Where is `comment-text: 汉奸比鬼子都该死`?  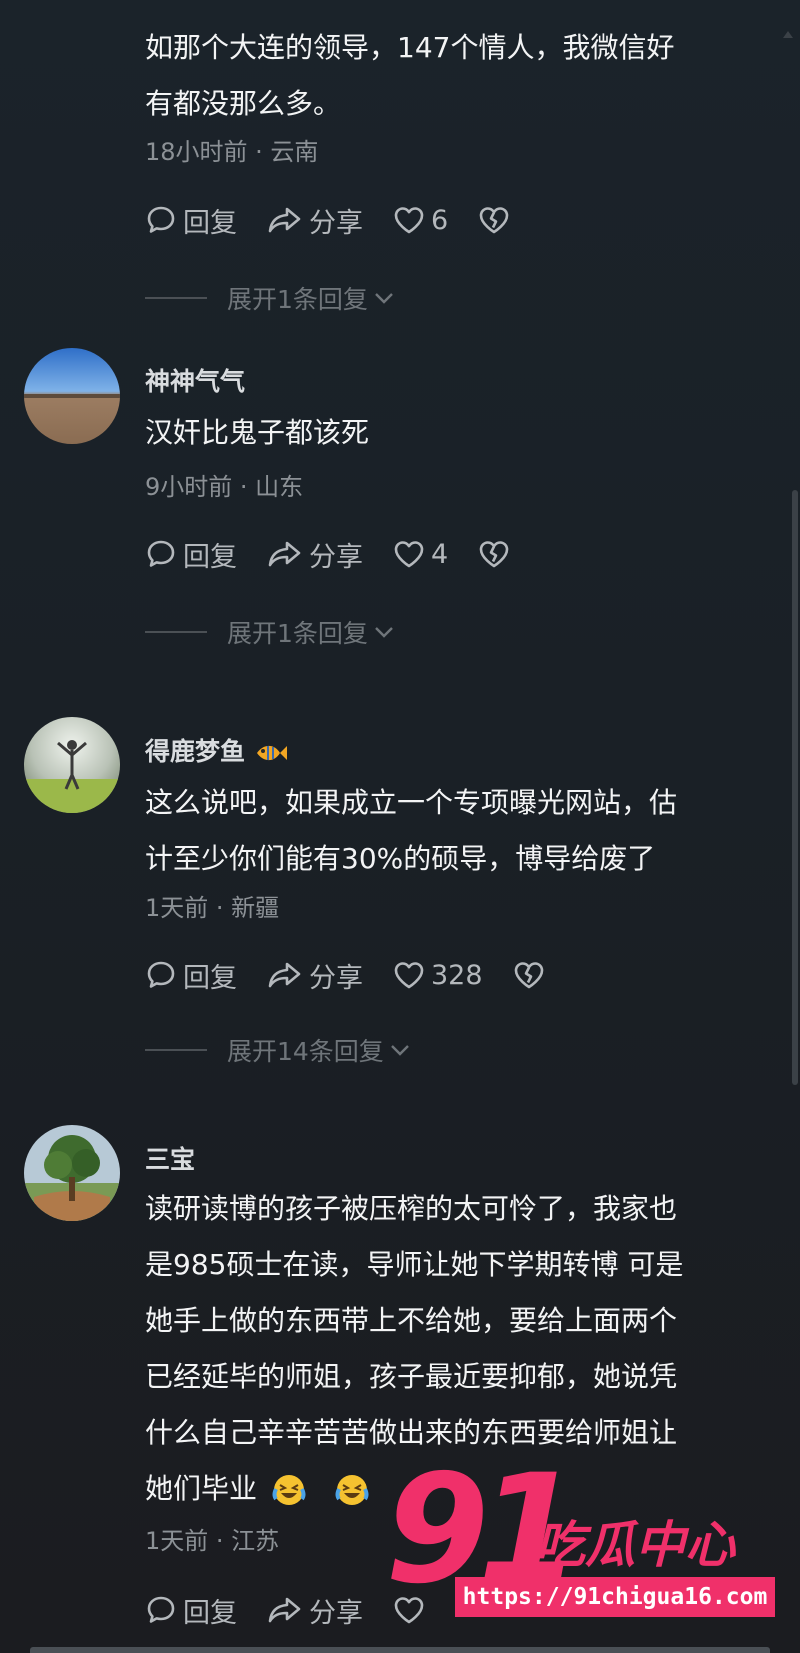
comment-text: 汉奸比鬼子都该死 is located at coordinates (450, 433).